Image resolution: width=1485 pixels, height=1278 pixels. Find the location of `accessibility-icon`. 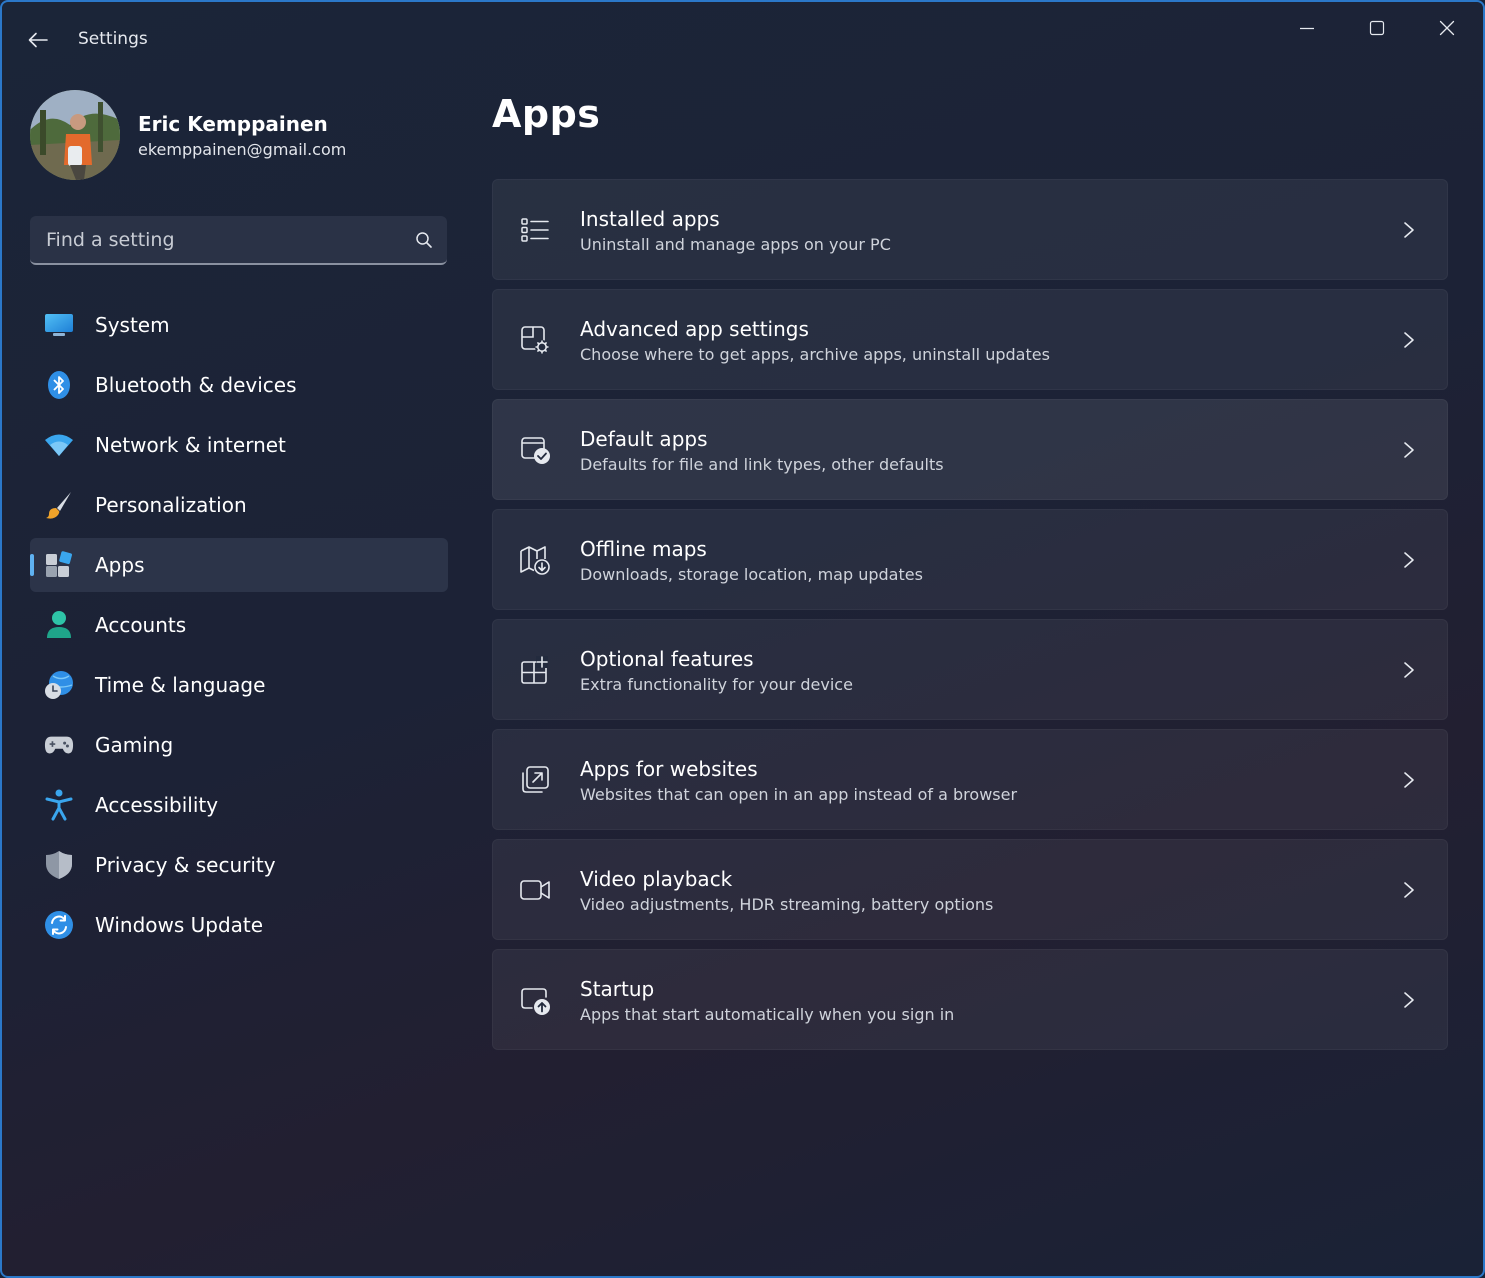

accessibility-icon is located at coordinates (59, 805).